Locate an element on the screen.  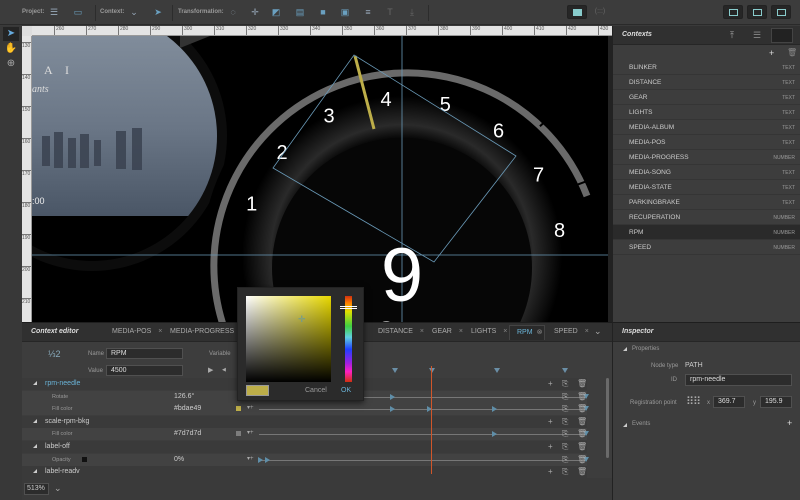
property-value: 126.6° is located at coordinates (184, 396).